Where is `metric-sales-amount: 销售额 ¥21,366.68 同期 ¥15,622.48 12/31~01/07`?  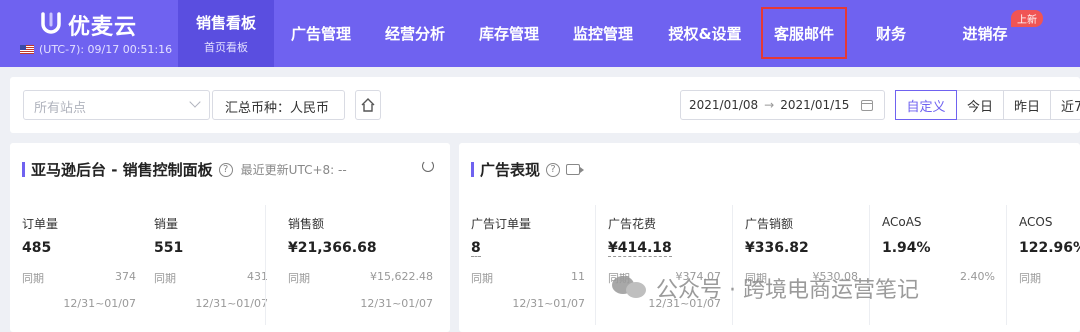
metric-sales-amount: 销售额 ¥21,366.68 同期 ¥15,622.48 12/31~01/07 is located at coordinates (355, 265).